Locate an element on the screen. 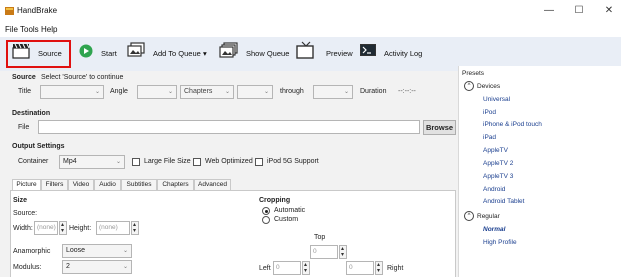  source-hint: Select 'Source' to continue is located at coordinates (82, 77).